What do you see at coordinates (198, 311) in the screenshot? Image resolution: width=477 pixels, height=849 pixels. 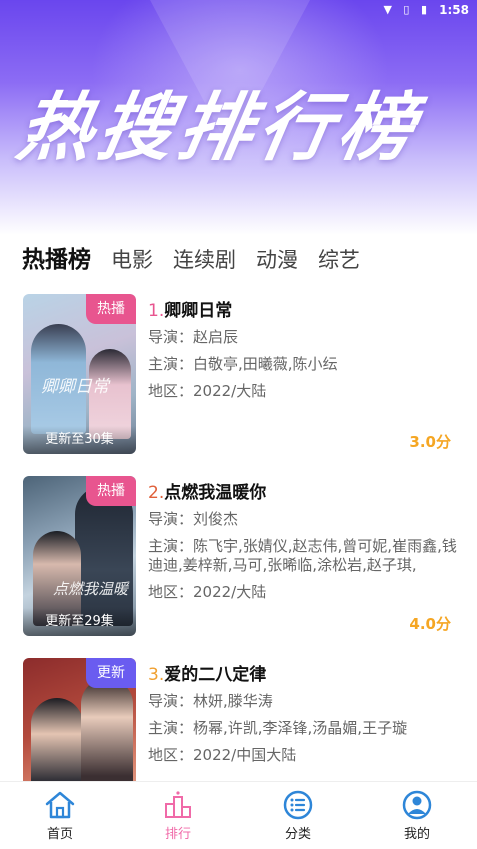 I see `title-text: 卿卿日常` at bounding box center [198, 311].